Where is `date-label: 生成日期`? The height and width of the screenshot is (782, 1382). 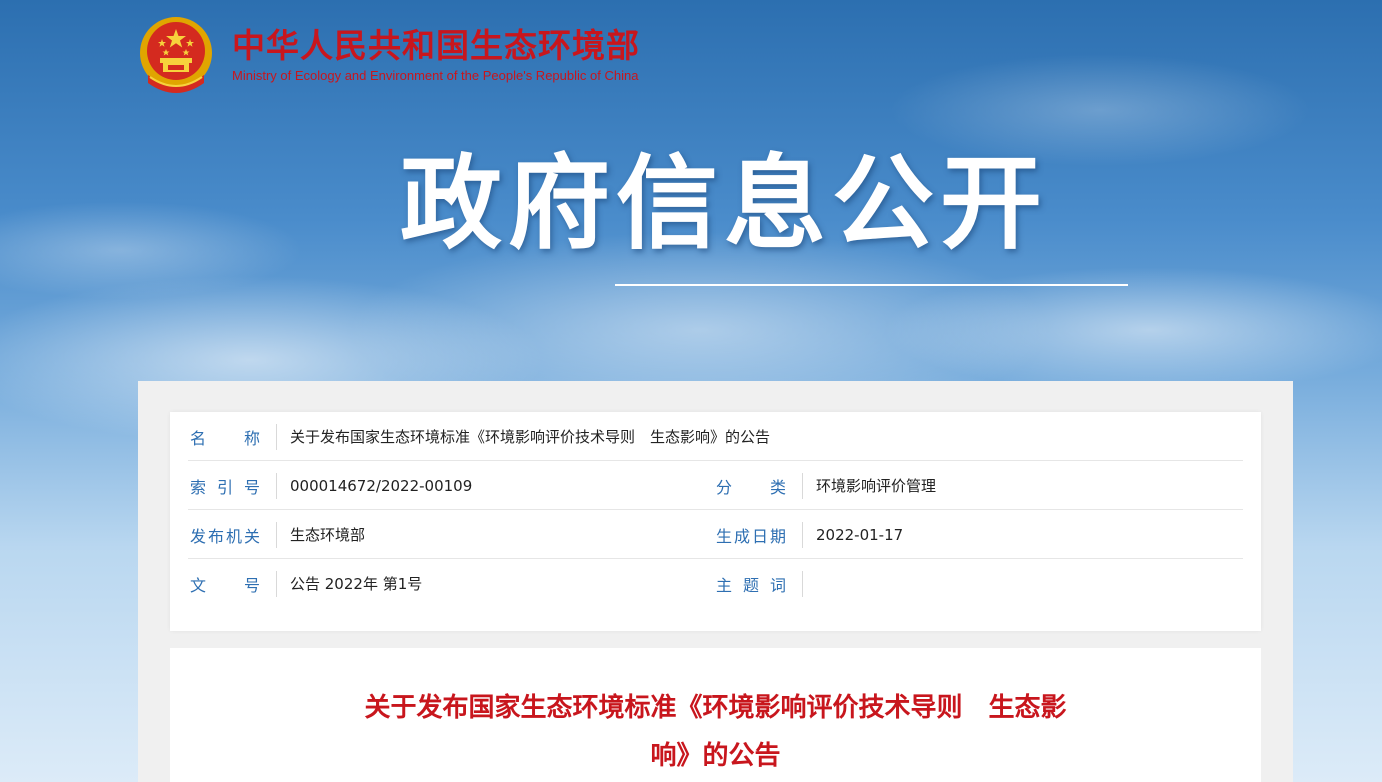 date-label: 生成日期 is located at coordinates (751, 536).